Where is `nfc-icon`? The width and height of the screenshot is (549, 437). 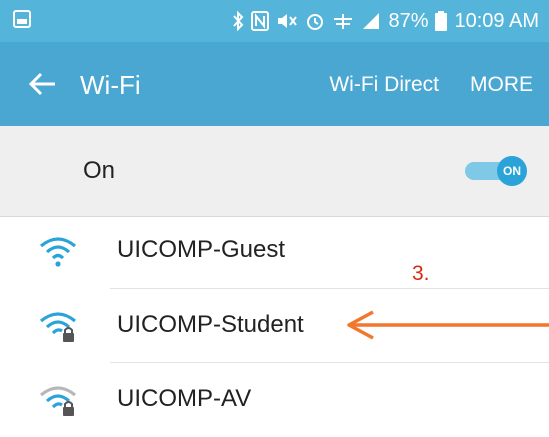
nfc-icon is located at coordinates (260, 21).